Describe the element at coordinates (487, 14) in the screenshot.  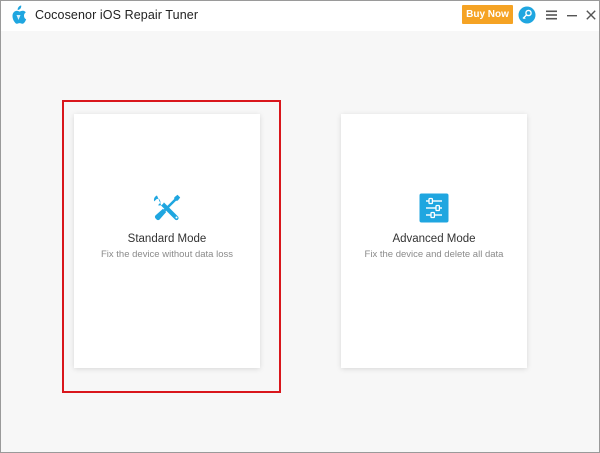
I see `buy-now-button: Buy Now` at that location.